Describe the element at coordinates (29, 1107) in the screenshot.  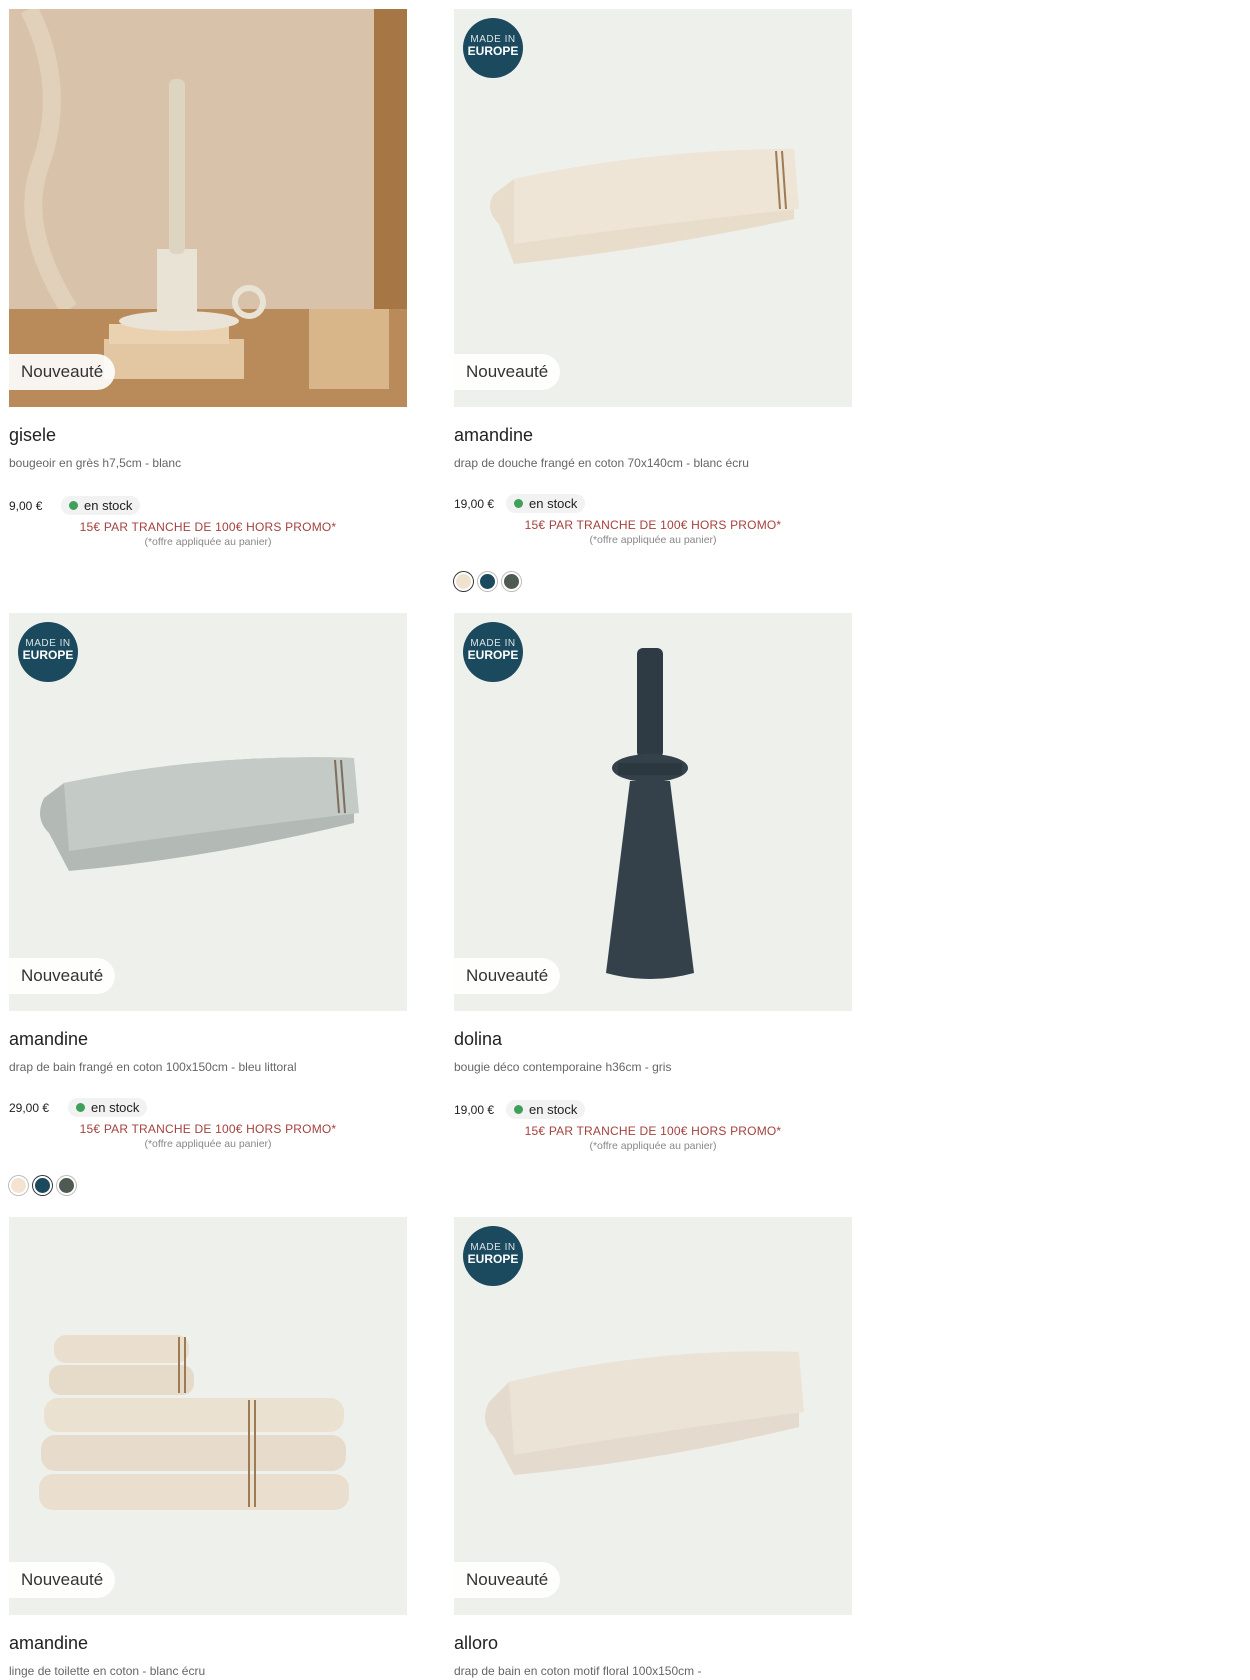
I see `product-price: 29,00 €` at that location.